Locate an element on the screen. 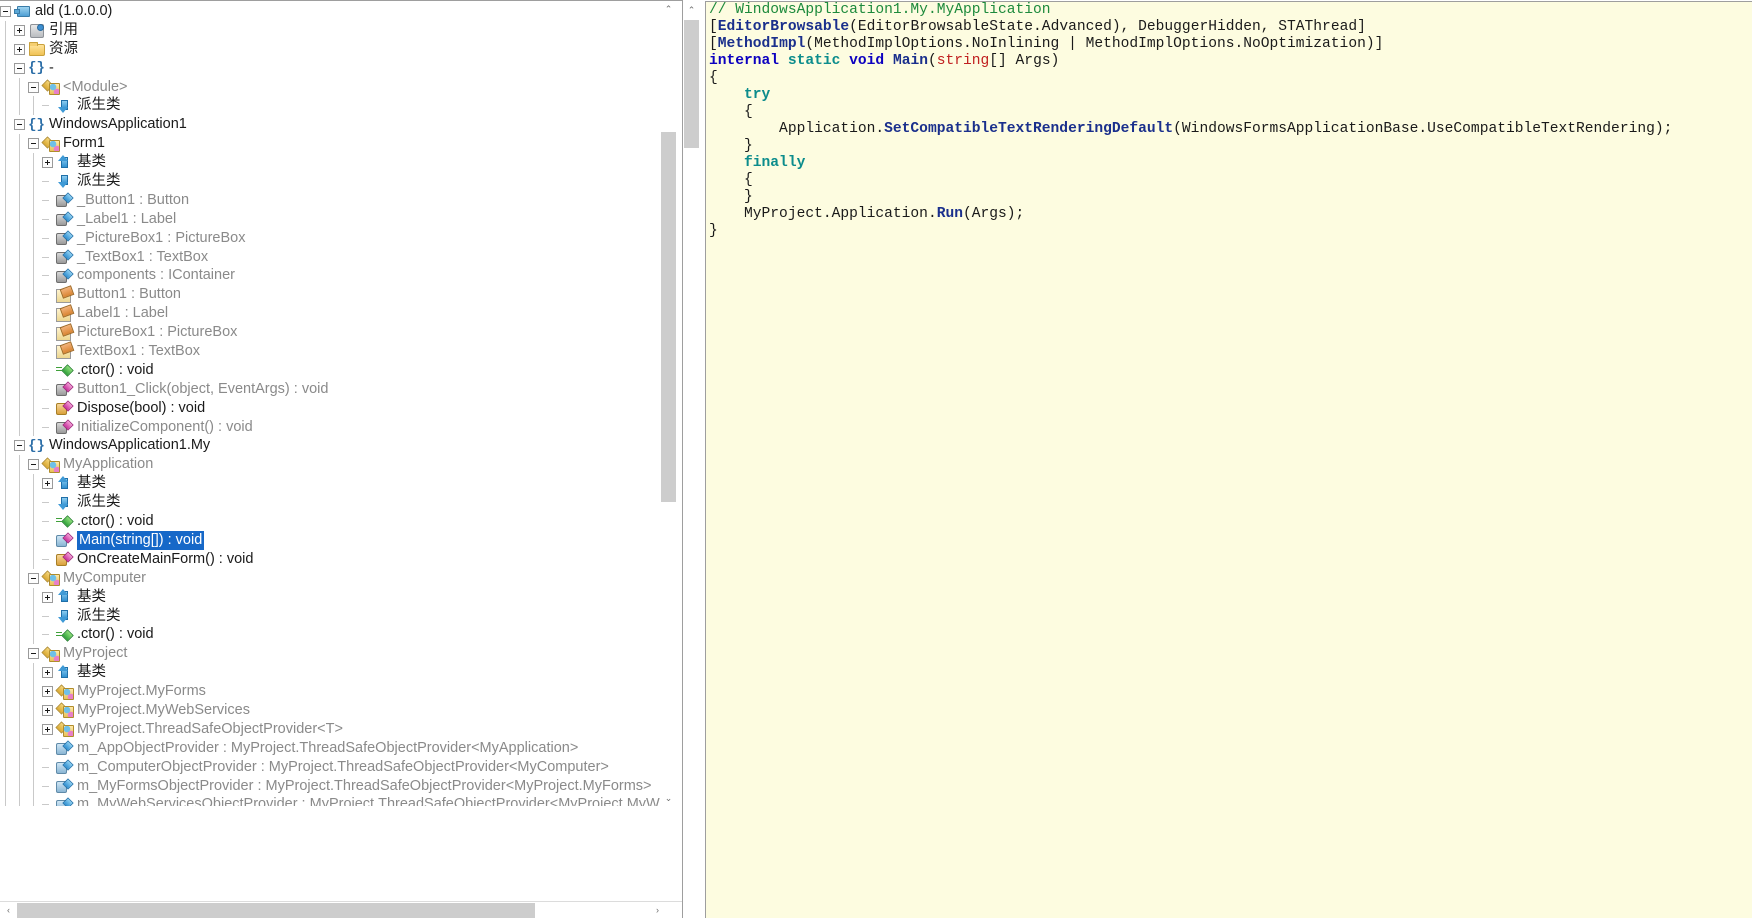 This screenshot has height=918, width=1752. tree-node: MyProject.ThreadSafeObjectProvider<T> is located at coordinates (330, 729).